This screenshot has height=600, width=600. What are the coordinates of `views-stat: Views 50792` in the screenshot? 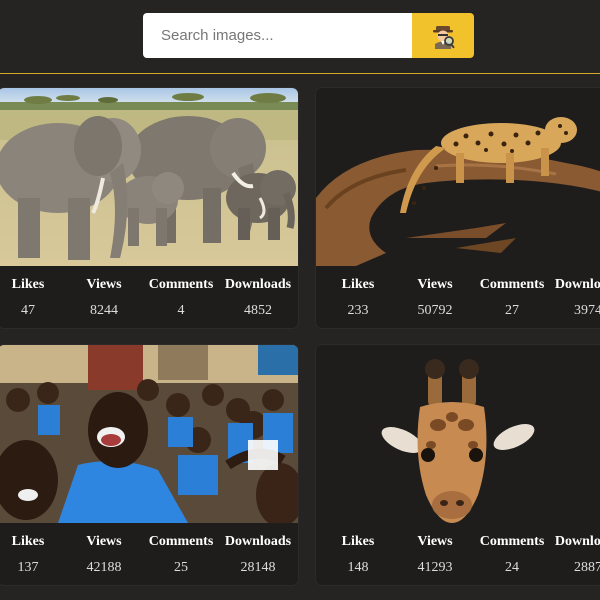 It's located at (435, 292).